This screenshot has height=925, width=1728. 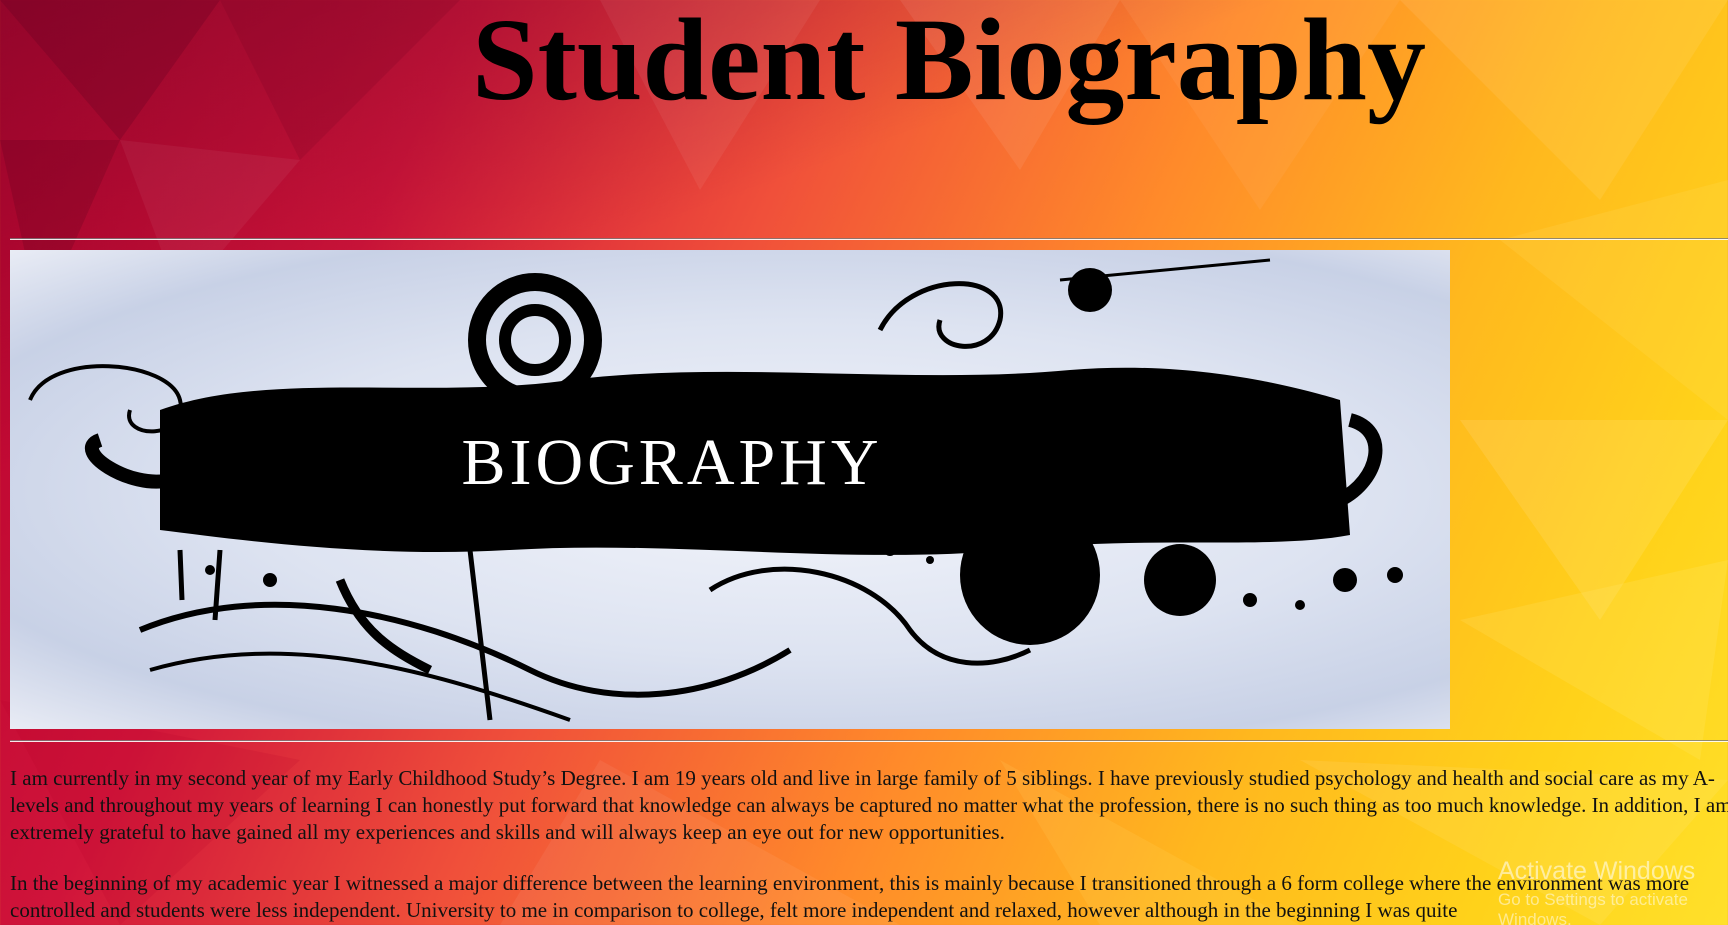 I want to click on activate-windows-watermark: Activate Windows, so click(x=1597, y=871).